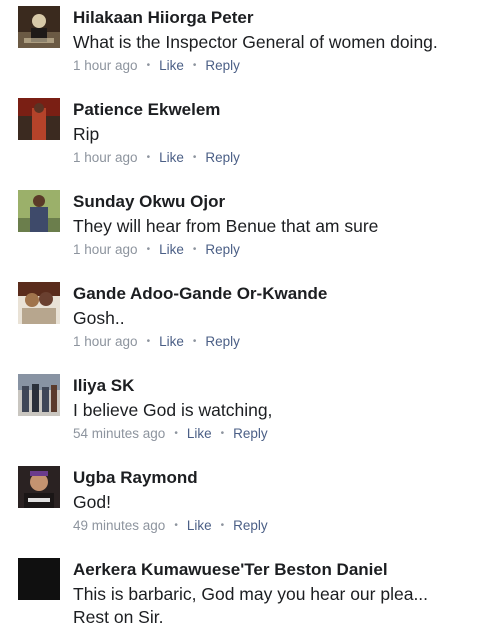 The width and height of the screenshot is (484, 644). I want to click on comment-time: 49 minutes ago, so click(119, 525).